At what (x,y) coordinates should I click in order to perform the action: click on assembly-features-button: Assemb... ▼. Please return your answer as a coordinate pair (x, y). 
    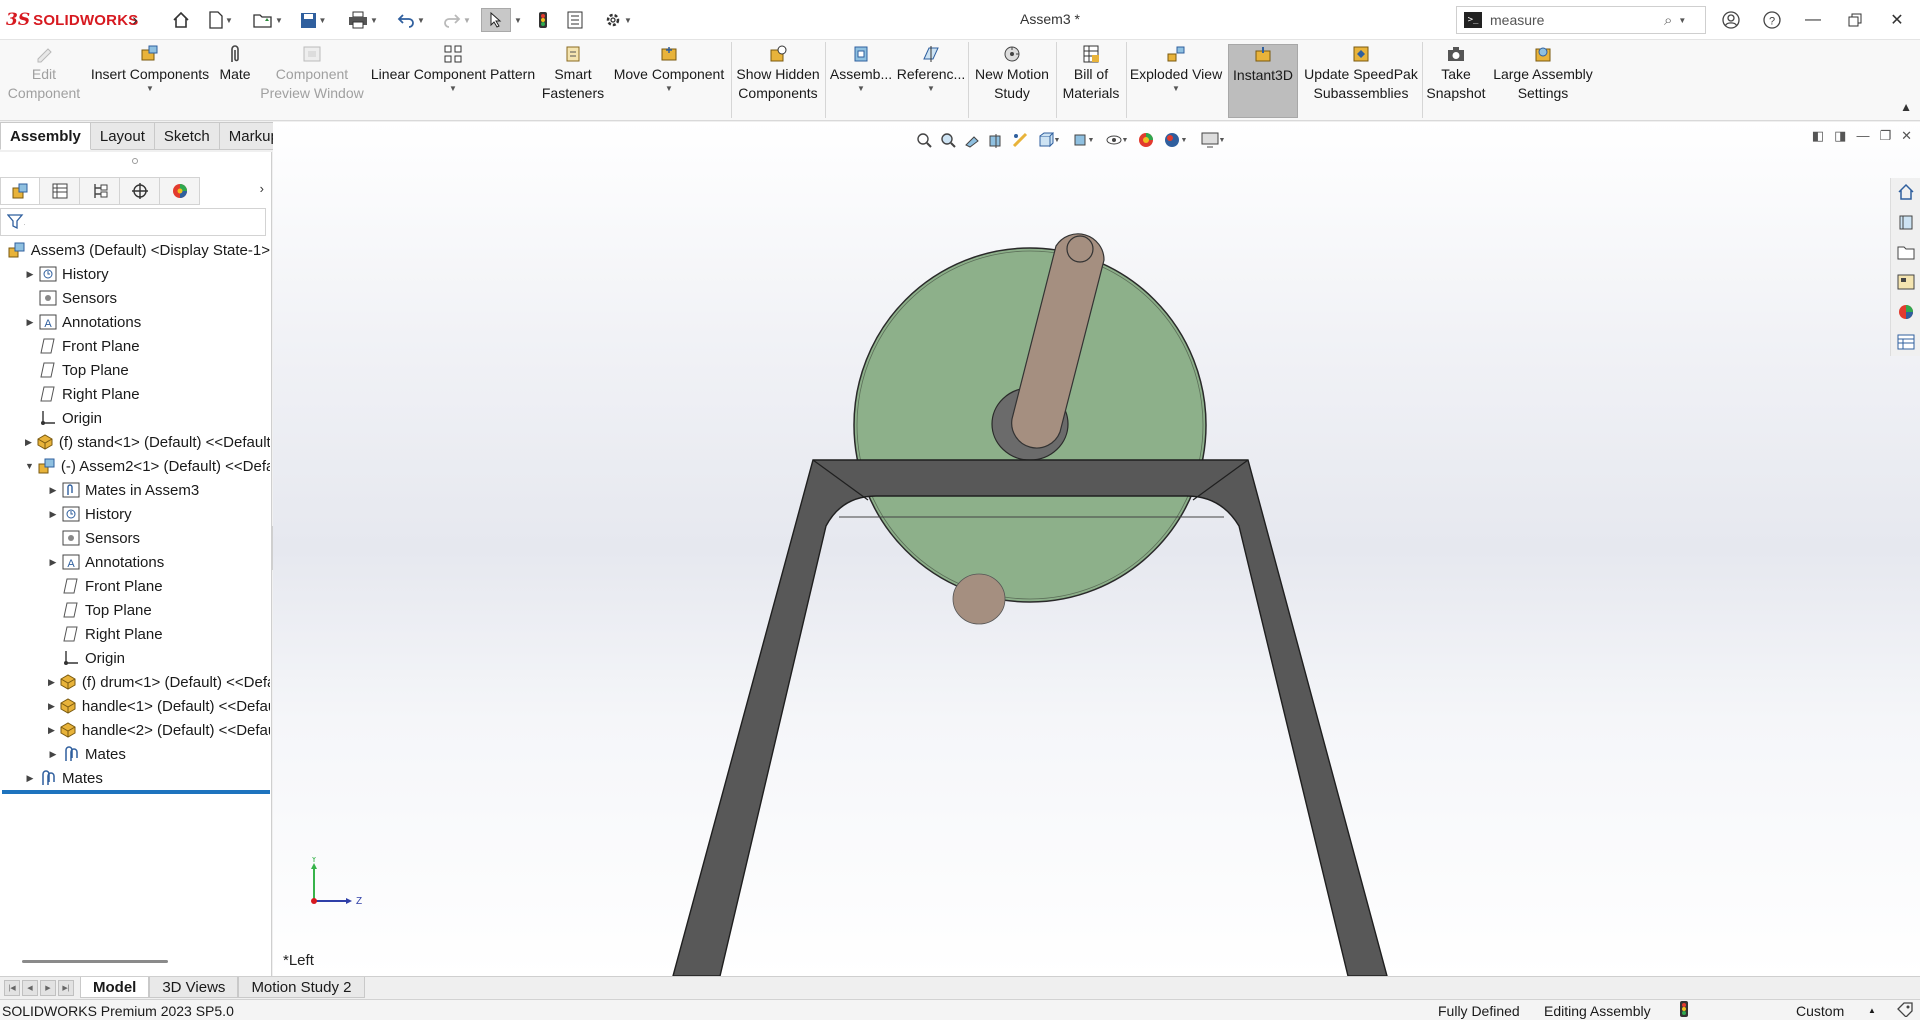
    Looking at the image, I should click on (861, 81).